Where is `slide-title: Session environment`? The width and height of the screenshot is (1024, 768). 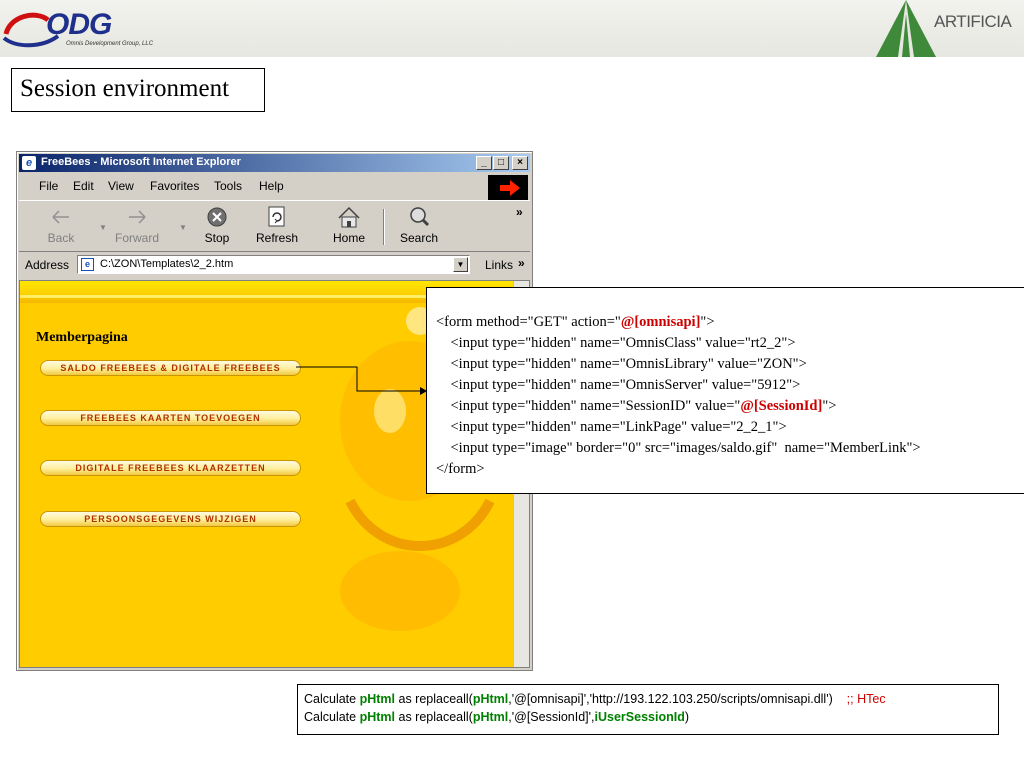
slide-title: Session environment is located at coordinates (138, 90).